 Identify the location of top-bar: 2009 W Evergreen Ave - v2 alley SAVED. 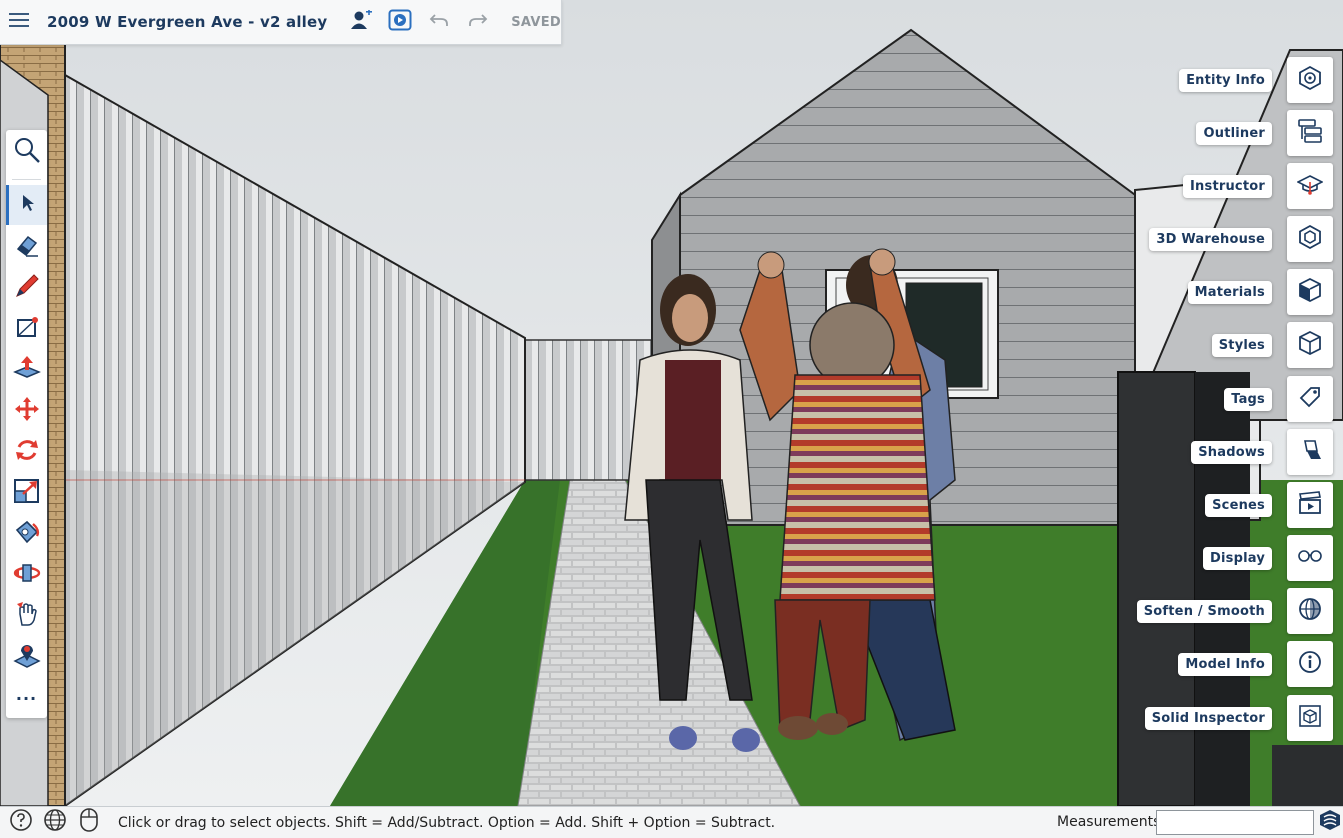
(281, 22).